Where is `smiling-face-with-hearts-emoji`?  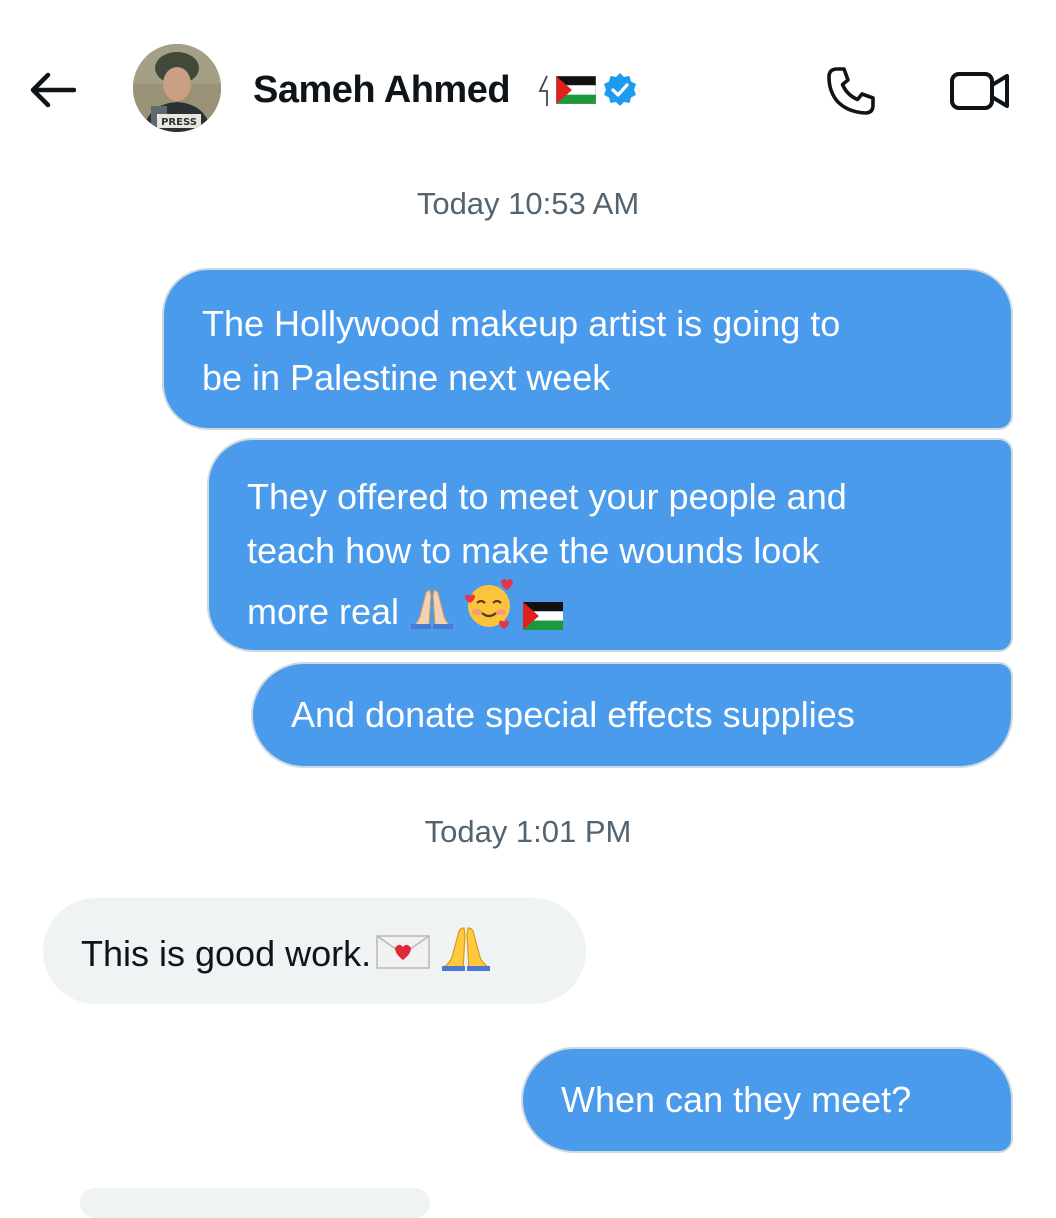 smiling-face-with-hearts-emoji is located at coordinates (489, 604).